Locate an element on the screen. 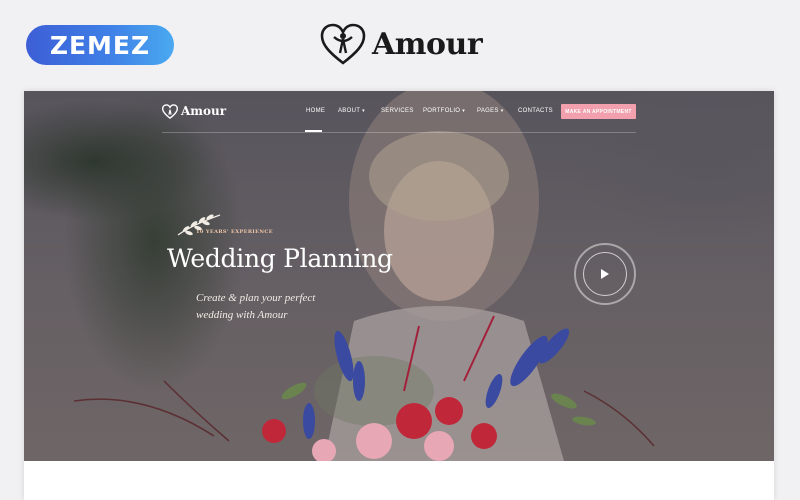 The image size is (800, 500). hero-subtitle-line: wedding with Amour is located at coordinates (242, 315).